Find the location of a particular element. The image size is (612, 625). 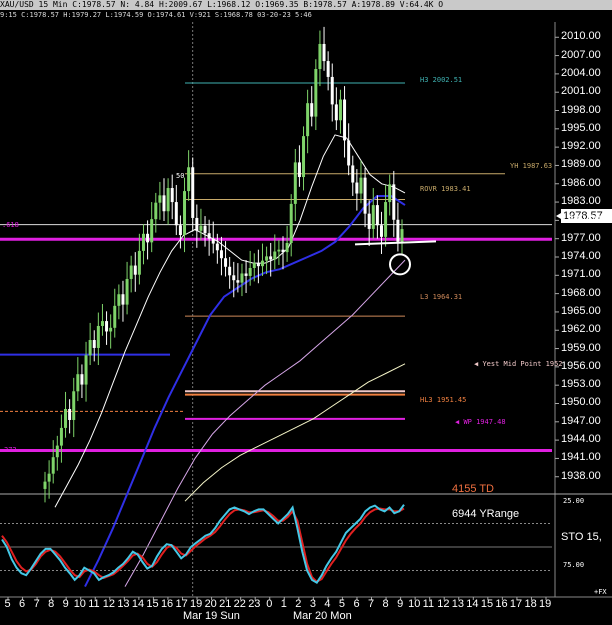

x-tick-label: 6 is located at coordinates (22, 604).